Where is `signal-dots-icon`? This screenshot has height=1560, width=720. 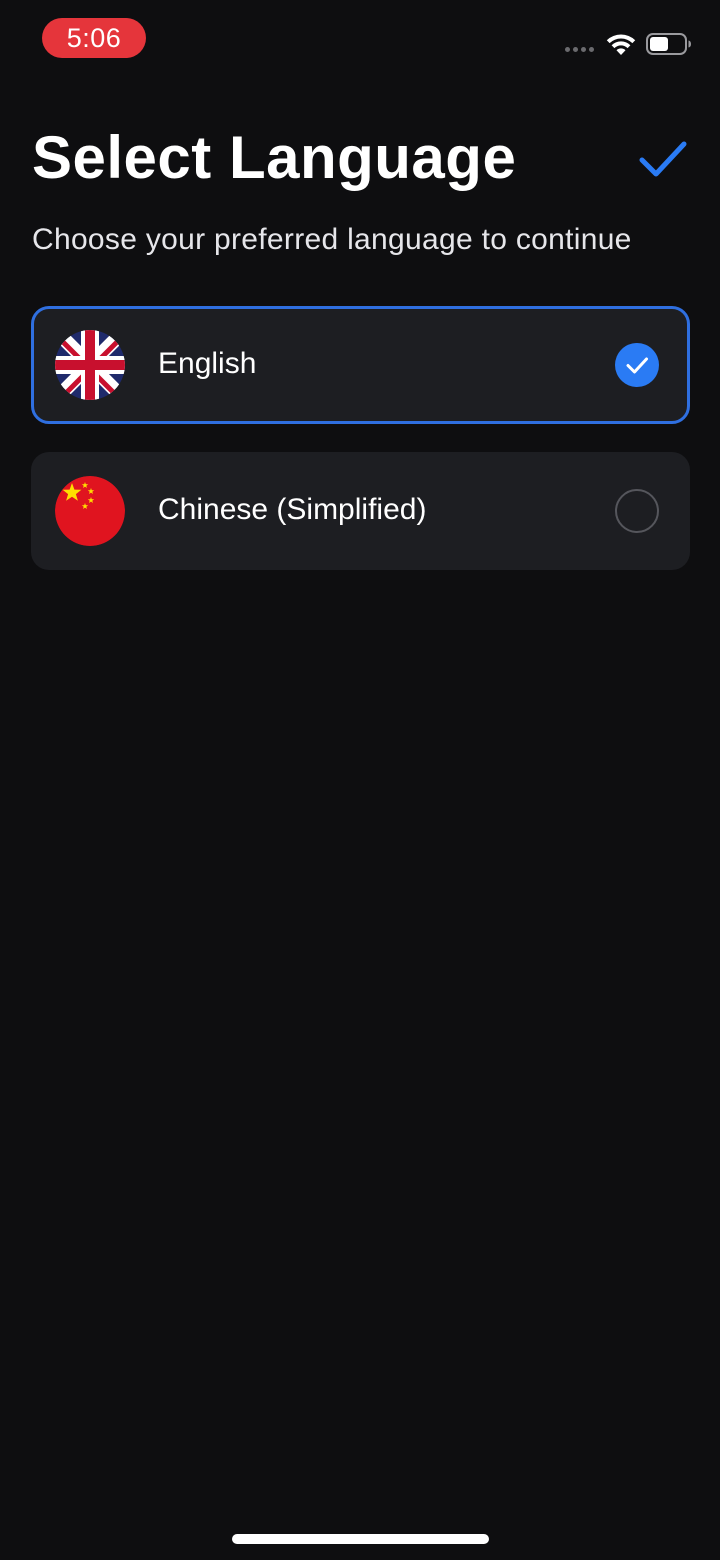 signal-dots-icon is located at coordinates (579, 49).